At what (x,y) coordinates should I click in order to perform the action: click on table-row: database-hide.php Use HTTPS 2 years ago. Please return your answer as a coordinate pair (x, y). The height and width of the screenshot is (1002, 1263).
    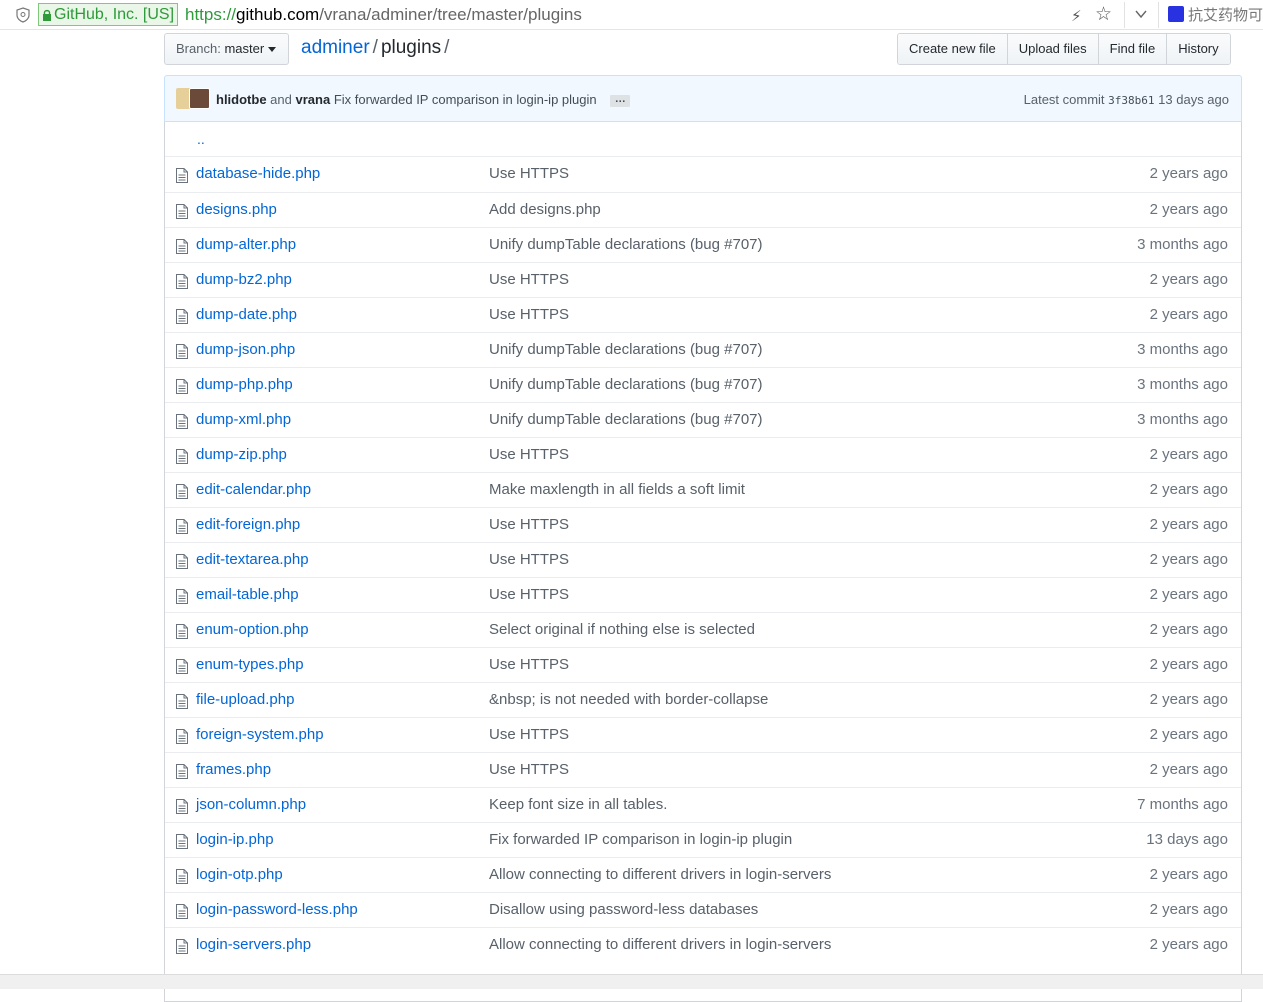
    Looking at the image, I should click on (703, 174).